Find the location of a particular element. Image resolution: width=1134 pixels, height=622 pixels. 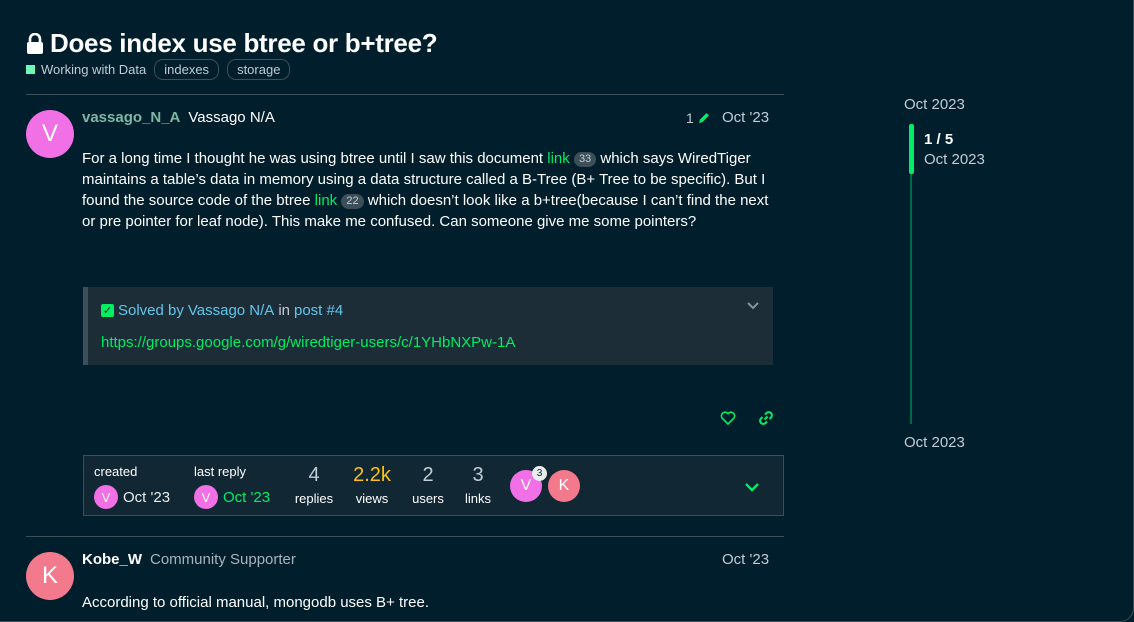

post-author: Kobe_W Community Supporter is located at coordinates (189, 559).